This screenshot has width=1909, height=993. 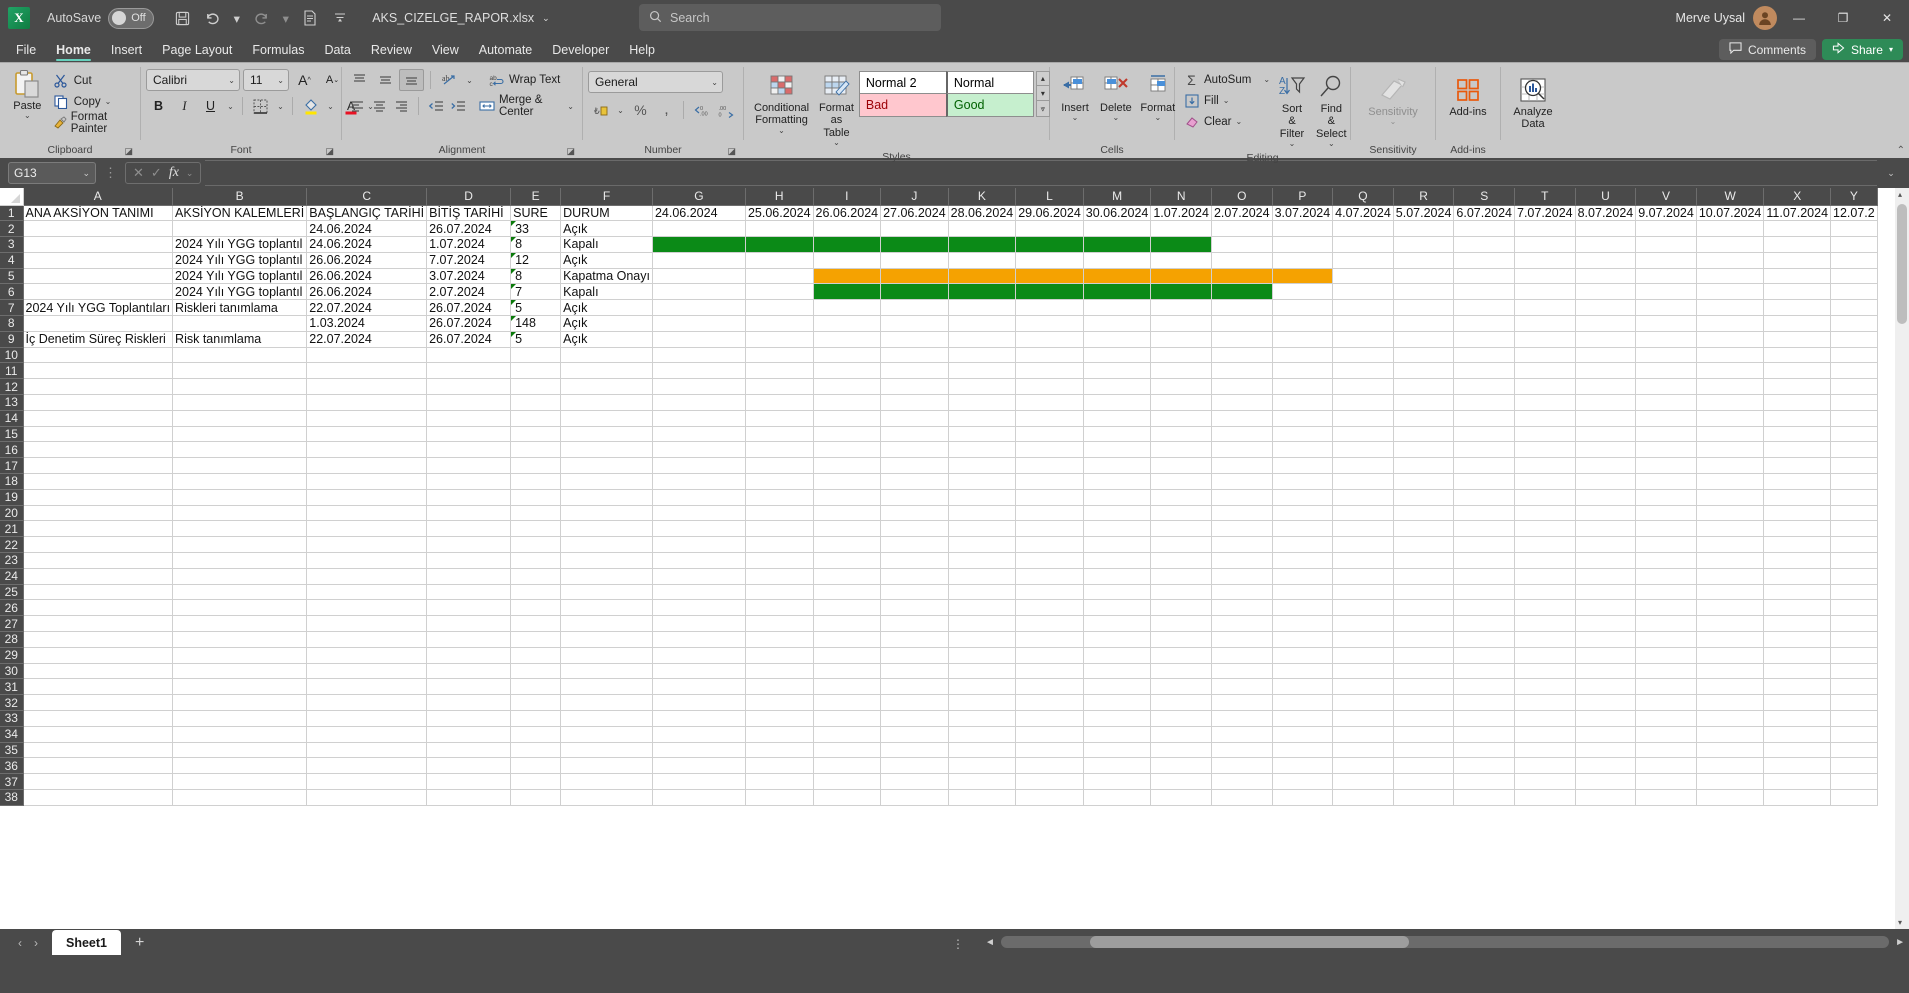 I want to click on cell-Y34, so click(x=1854, y=734).